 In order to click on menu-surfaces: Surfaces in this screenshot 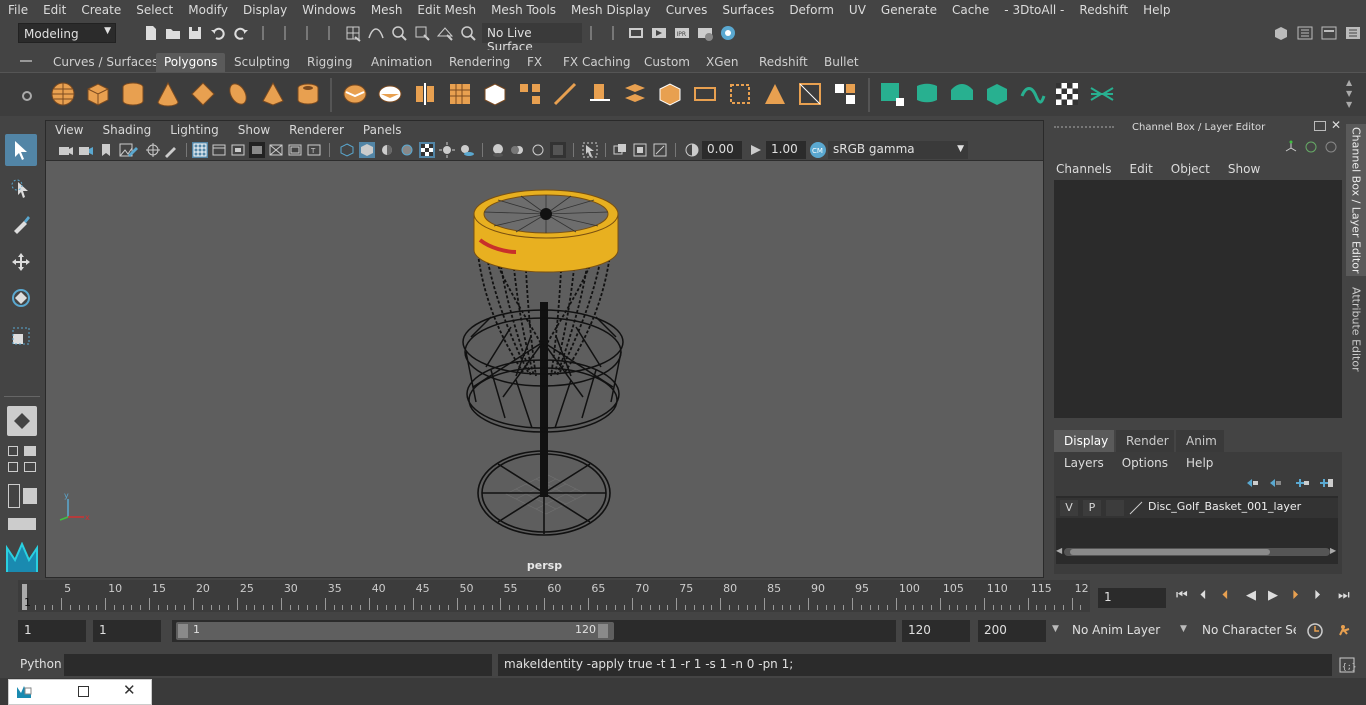, I will do `click(747, 10)`.